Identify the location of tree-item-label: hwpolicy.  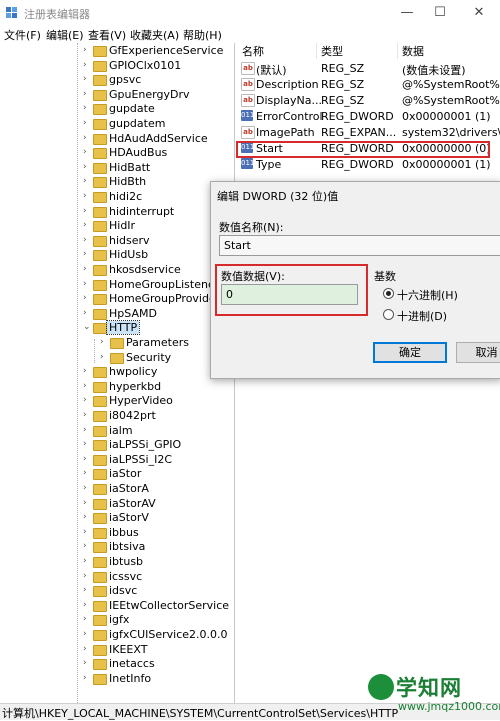
(133, 372).